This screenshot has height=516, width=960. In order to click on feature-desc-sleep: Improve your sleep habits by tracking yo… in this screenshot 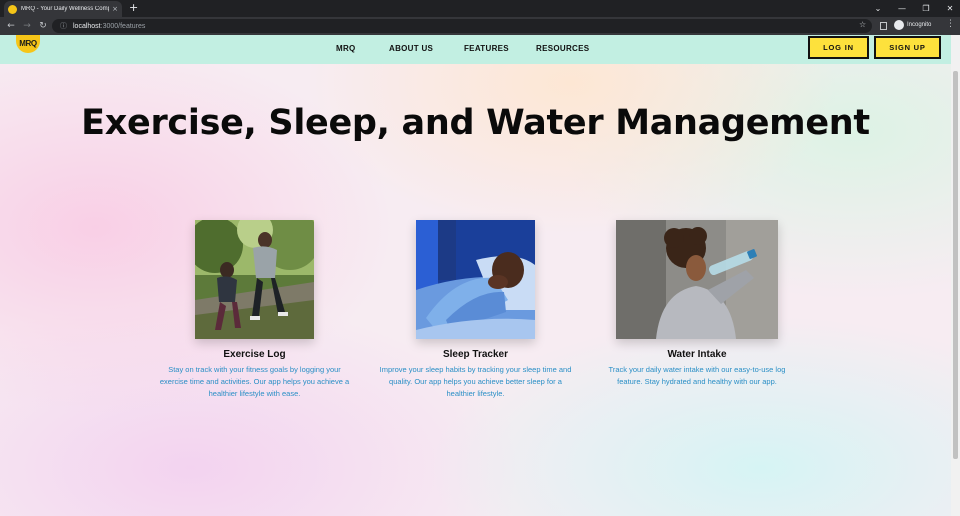, I will do `click(475, 381)`.